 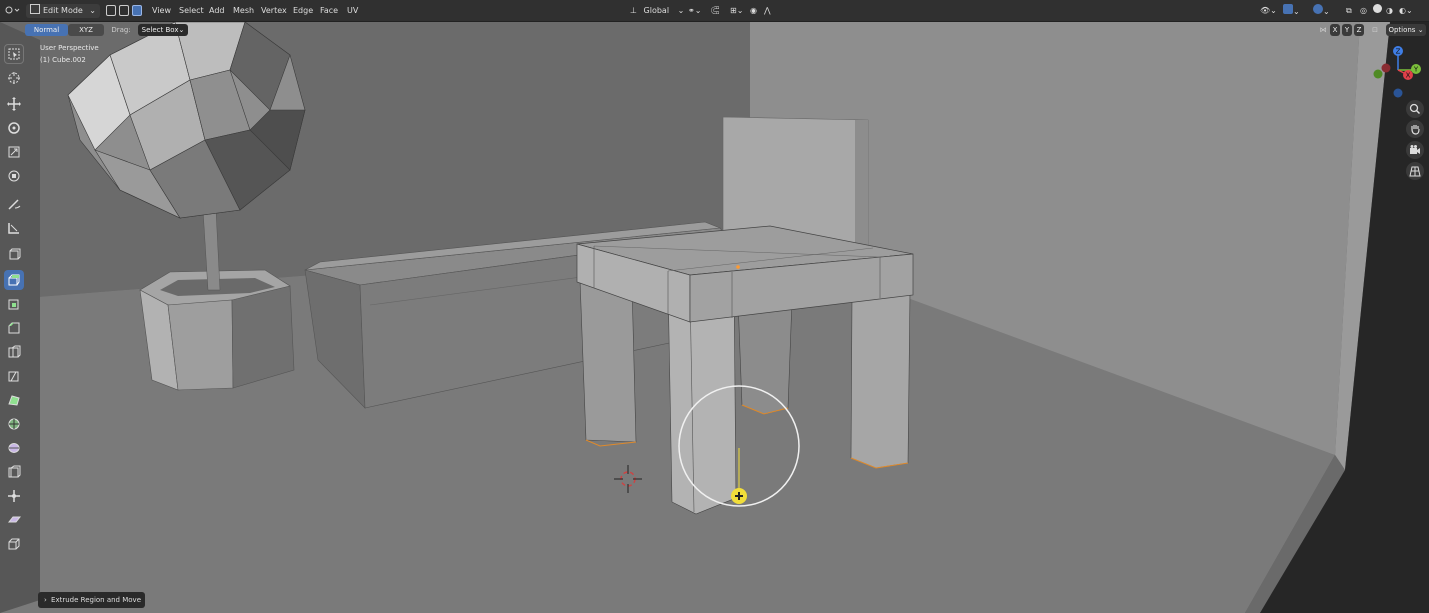 What do you see at coordinates (1415, 171) in the screenshot?
I see `perspective-toggle-icon` at bounding box center [1415, 171].